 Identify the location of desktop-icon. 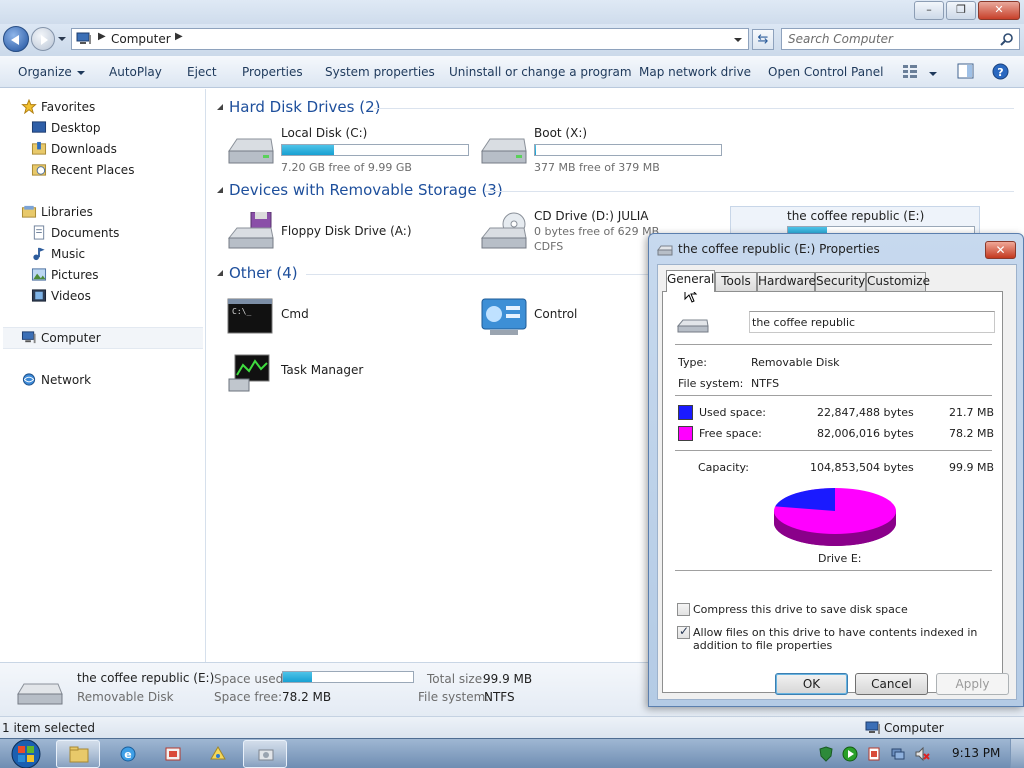
(39, 127).